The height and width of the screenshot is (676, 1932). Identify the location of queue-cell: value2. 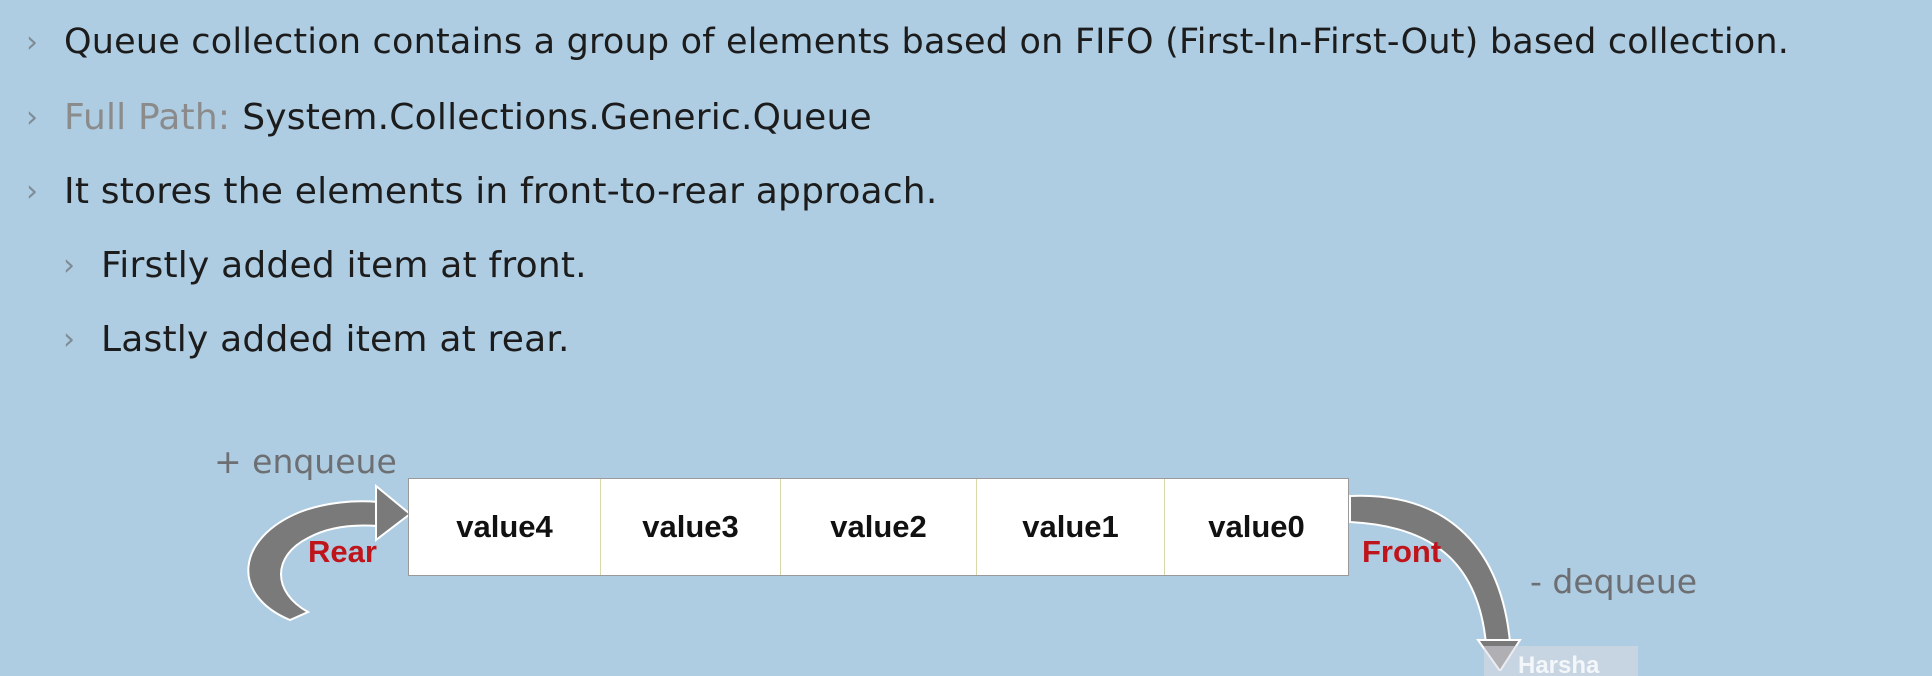
(879, 527).